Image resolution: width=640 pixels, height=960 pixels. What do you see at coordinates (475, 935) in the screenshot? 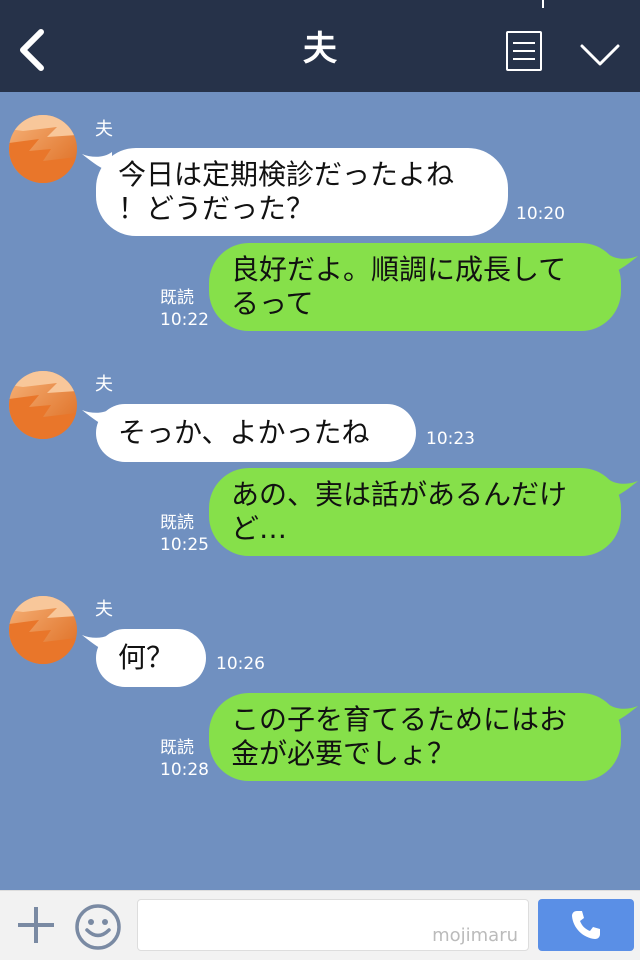
I see `watermark: mojimaru` at bounding box center [475, 935].